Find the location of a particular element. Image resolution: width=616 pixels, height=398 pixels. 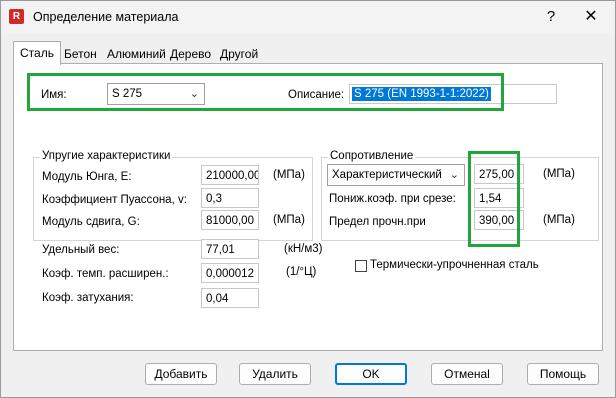

youngs-modulus-field: 210000,00 is located at coordinates (230, 175).